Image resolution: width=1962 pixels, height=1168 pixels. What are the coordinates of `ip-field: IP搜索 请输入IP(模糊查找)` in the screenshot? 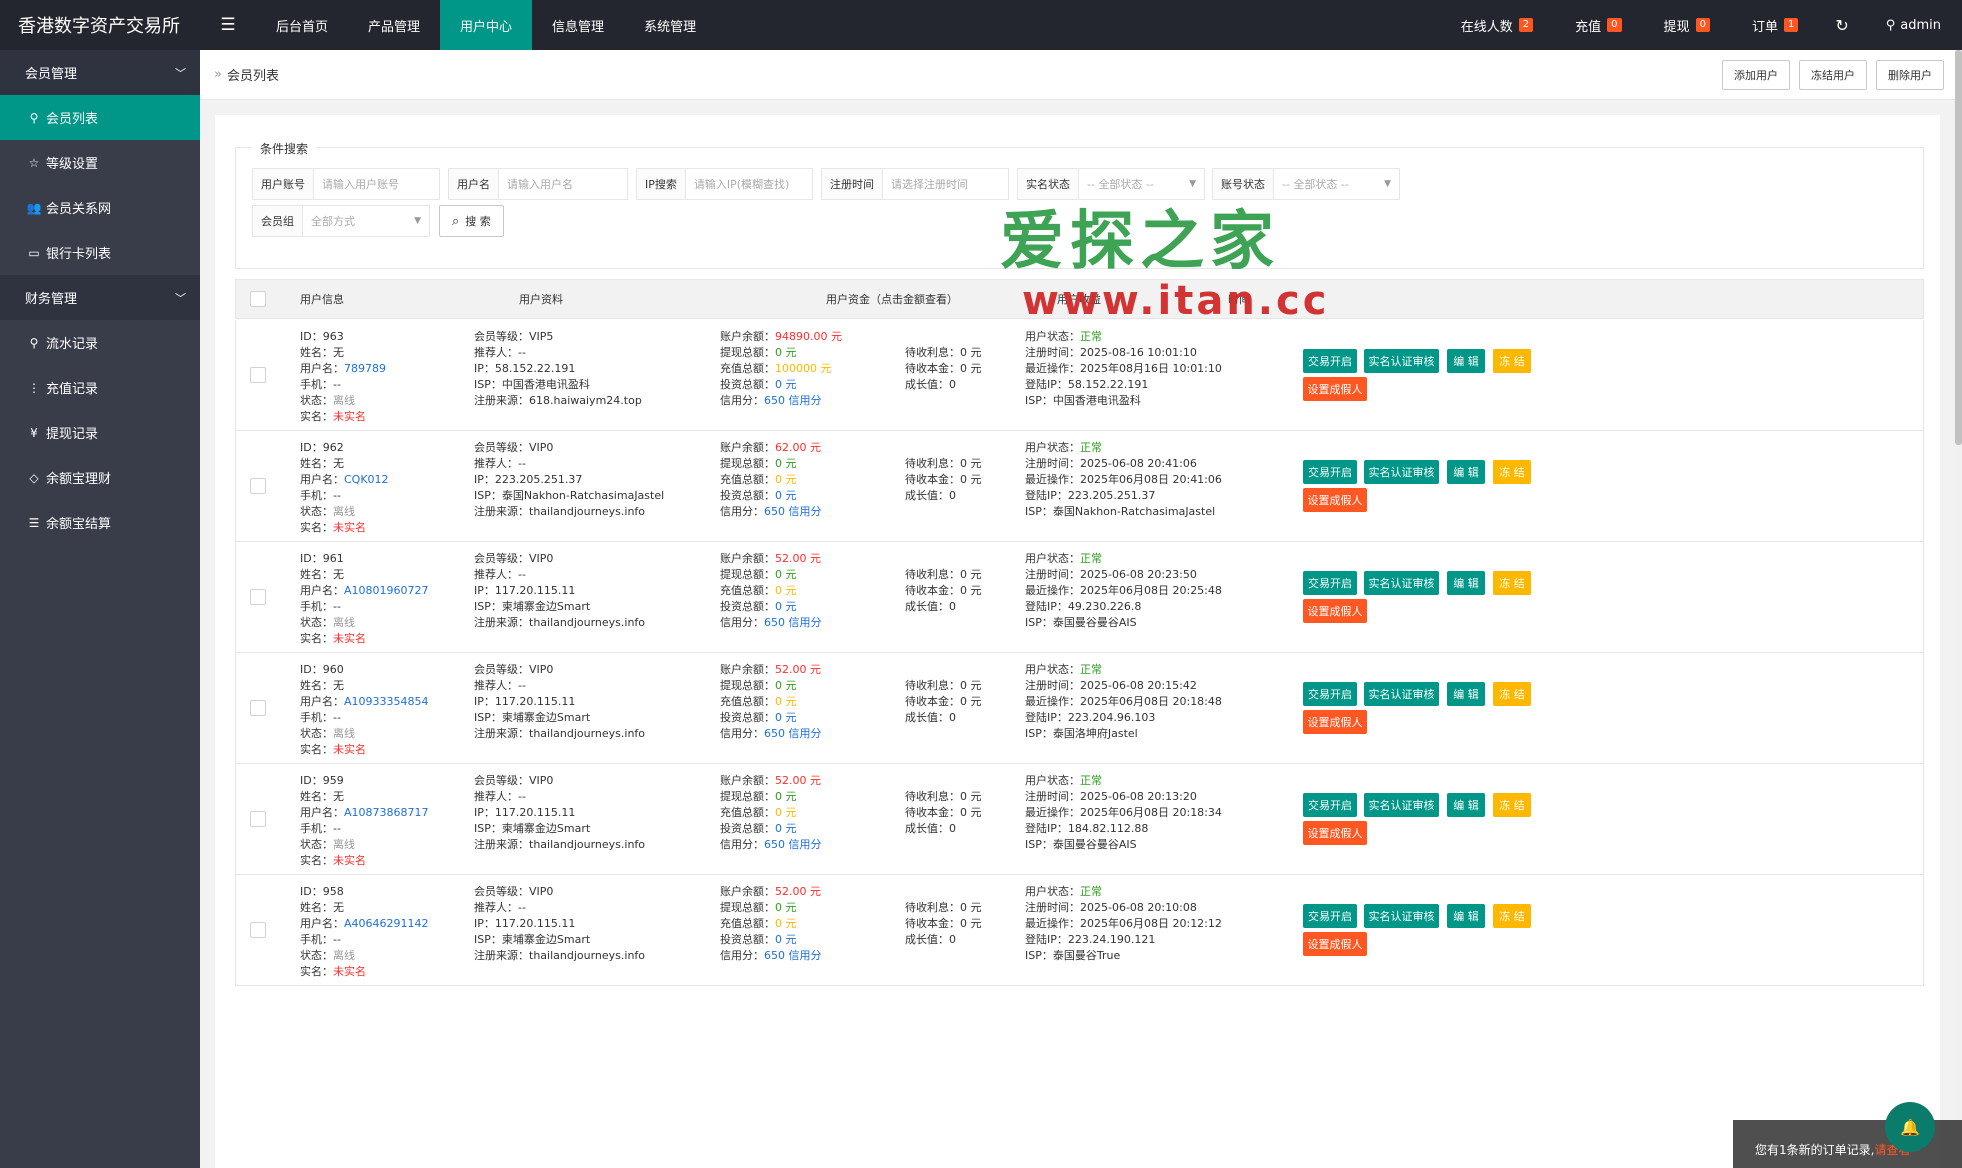 It's located at (724, 184).